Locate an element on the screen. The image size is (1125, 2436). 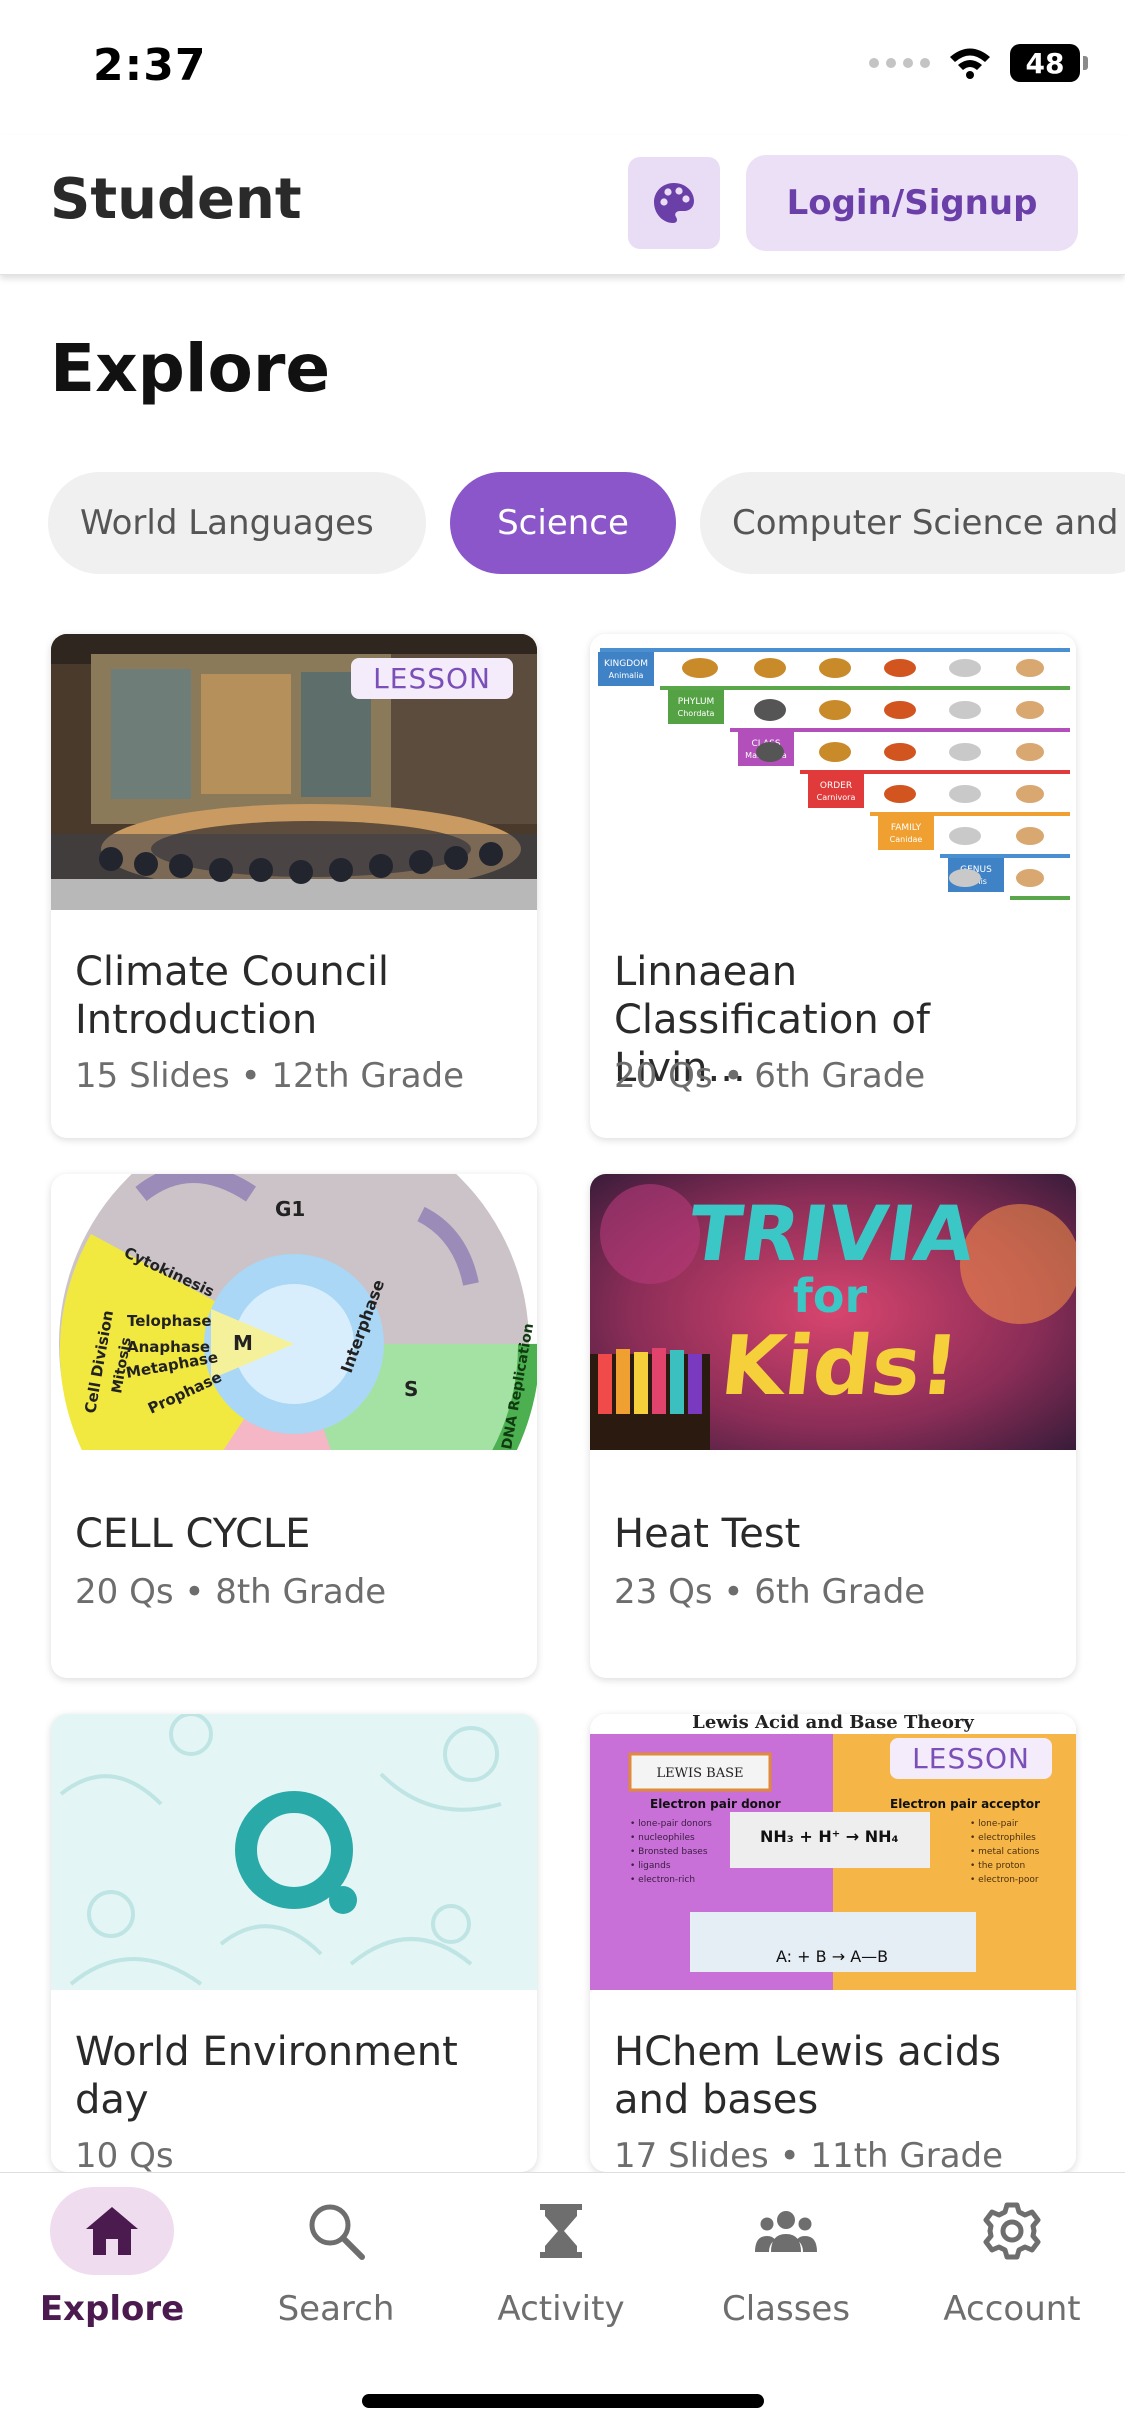
signal-icon is located at coordinates (899, 63).